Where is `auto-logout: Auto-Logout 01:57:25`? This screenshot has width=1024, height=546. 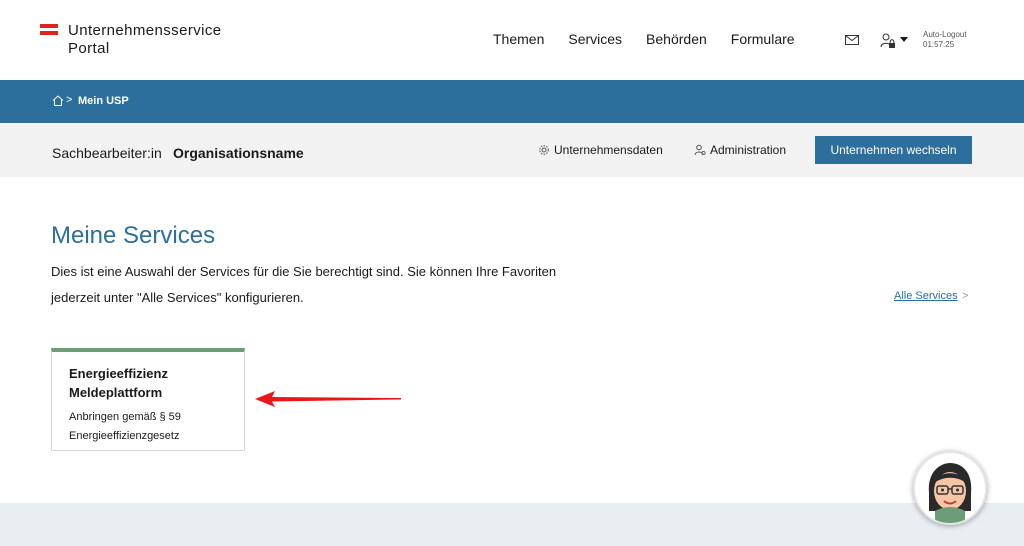
auto-logout: Auto-Logout 01:57:25 is located at coordinates (945, 40).